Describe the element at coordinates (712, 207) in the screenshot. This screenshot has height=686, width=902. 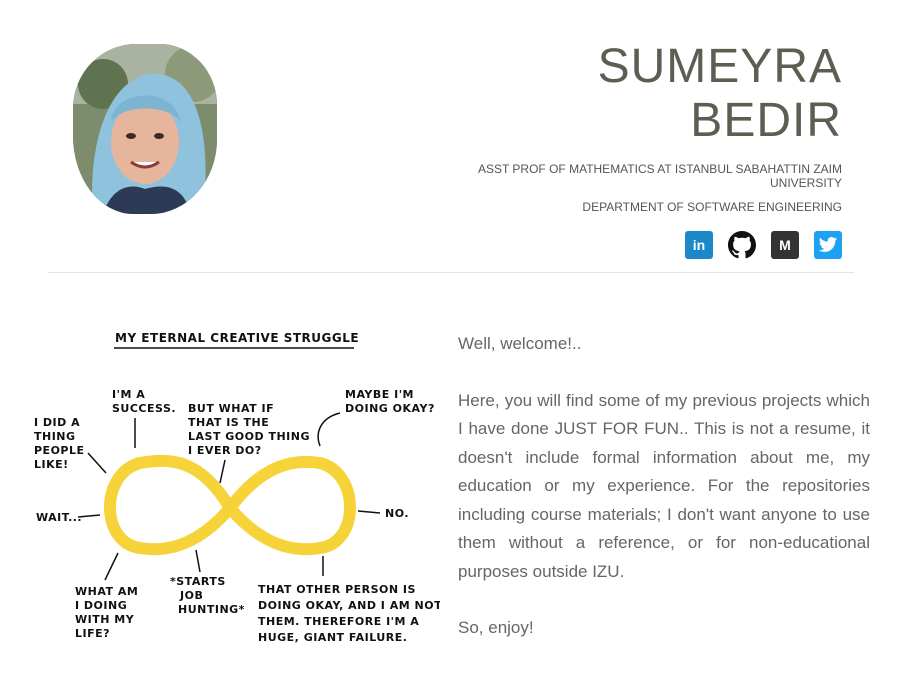
I see `profile-department: DEPARTMENT OF SOFTWARE ENGINEERING` at that location.